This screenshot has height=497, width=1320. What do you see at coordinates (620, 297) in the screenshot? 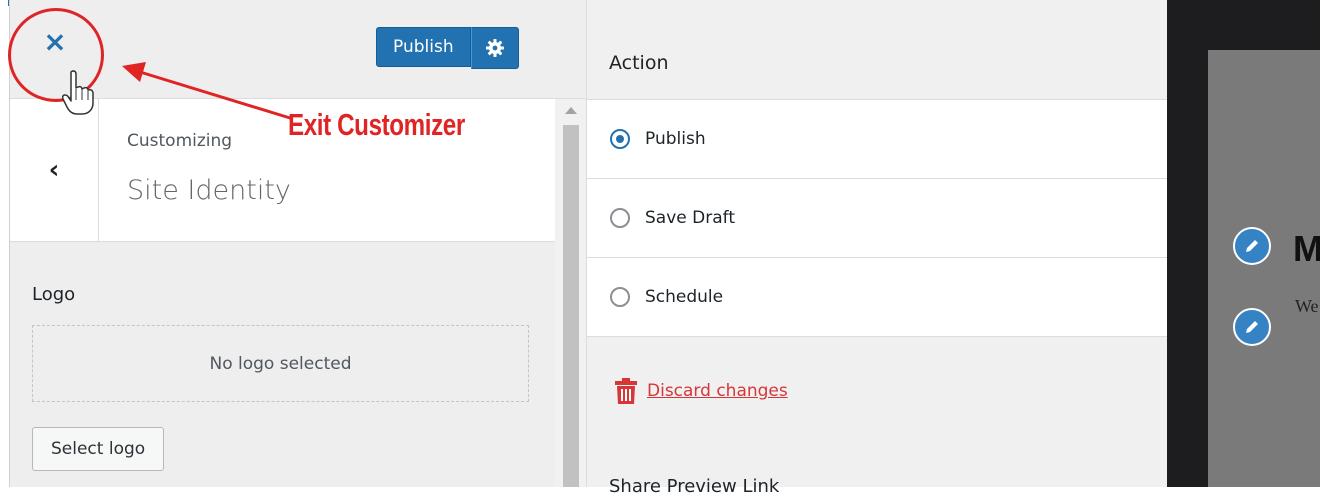
I see `radio-schedule` at bounding box center [620, 297].